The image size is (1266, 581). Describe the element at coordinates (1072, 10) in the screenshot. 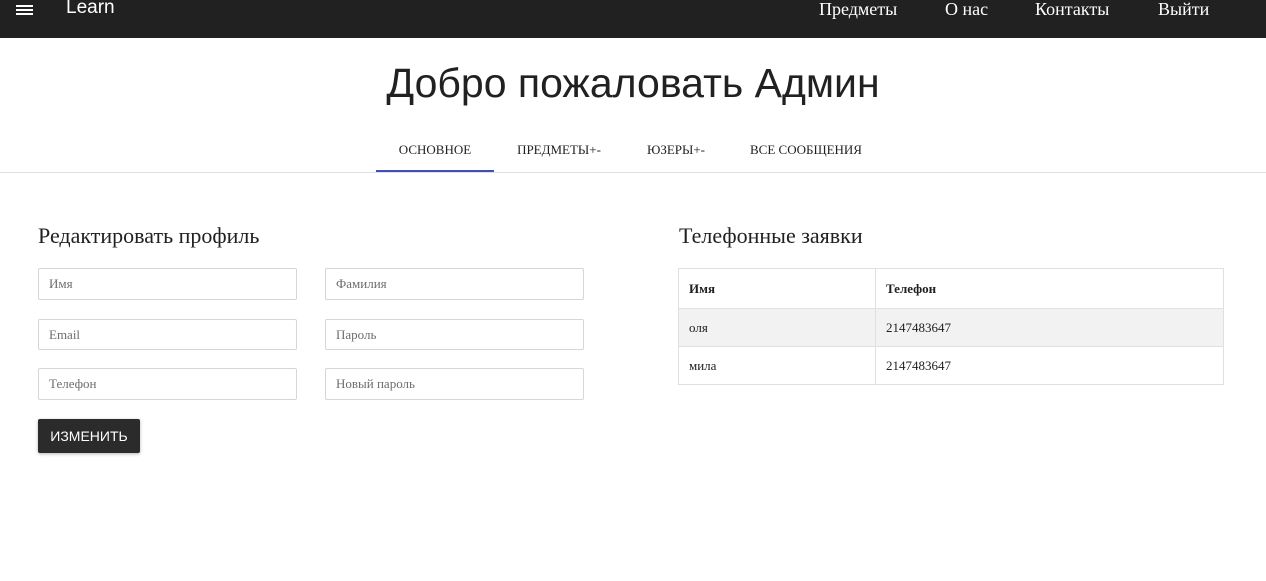

I see `nav-link-contacts: Контакты` at that location.